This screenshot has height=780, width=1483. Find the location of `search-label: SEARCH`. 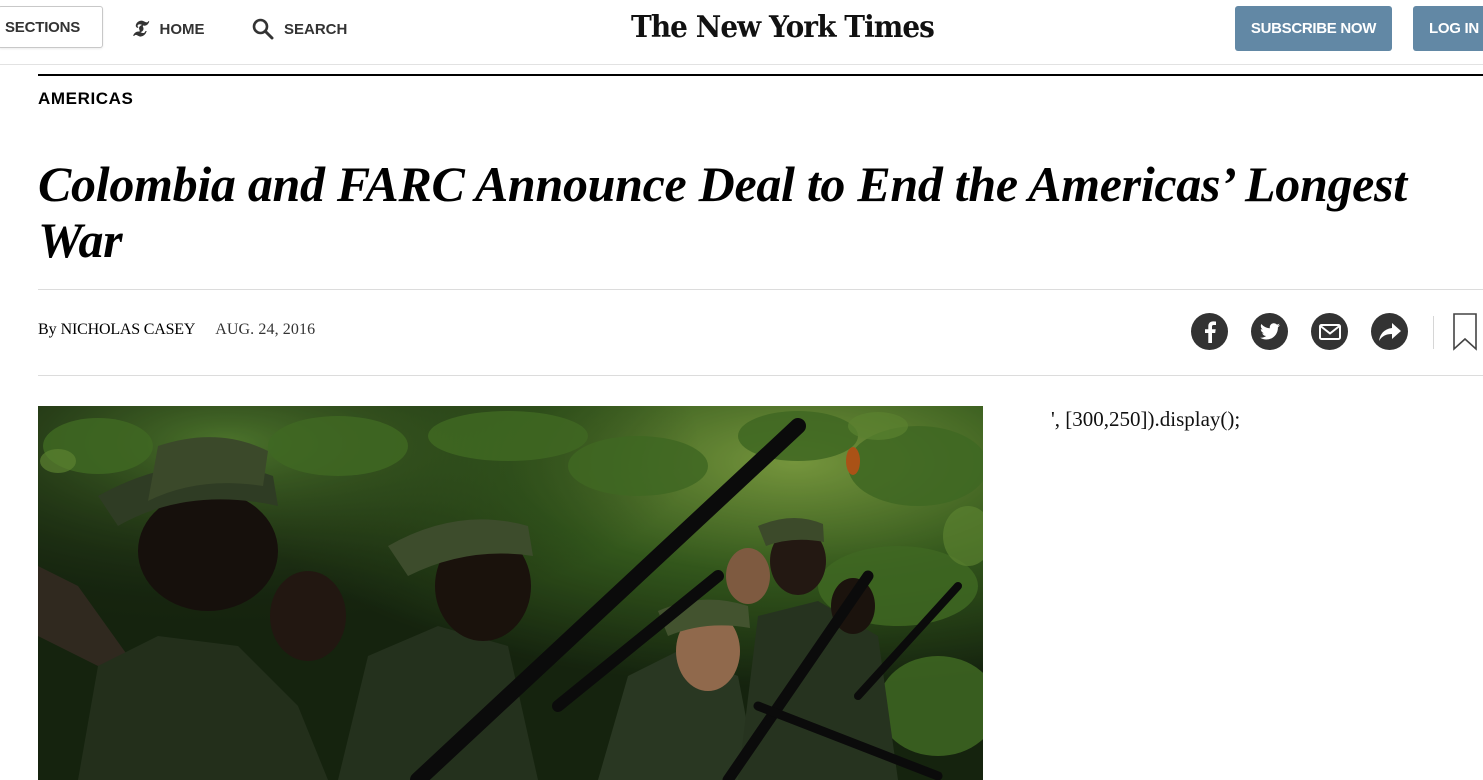

search-label: SEARCH is located at coordinates (316, 29).